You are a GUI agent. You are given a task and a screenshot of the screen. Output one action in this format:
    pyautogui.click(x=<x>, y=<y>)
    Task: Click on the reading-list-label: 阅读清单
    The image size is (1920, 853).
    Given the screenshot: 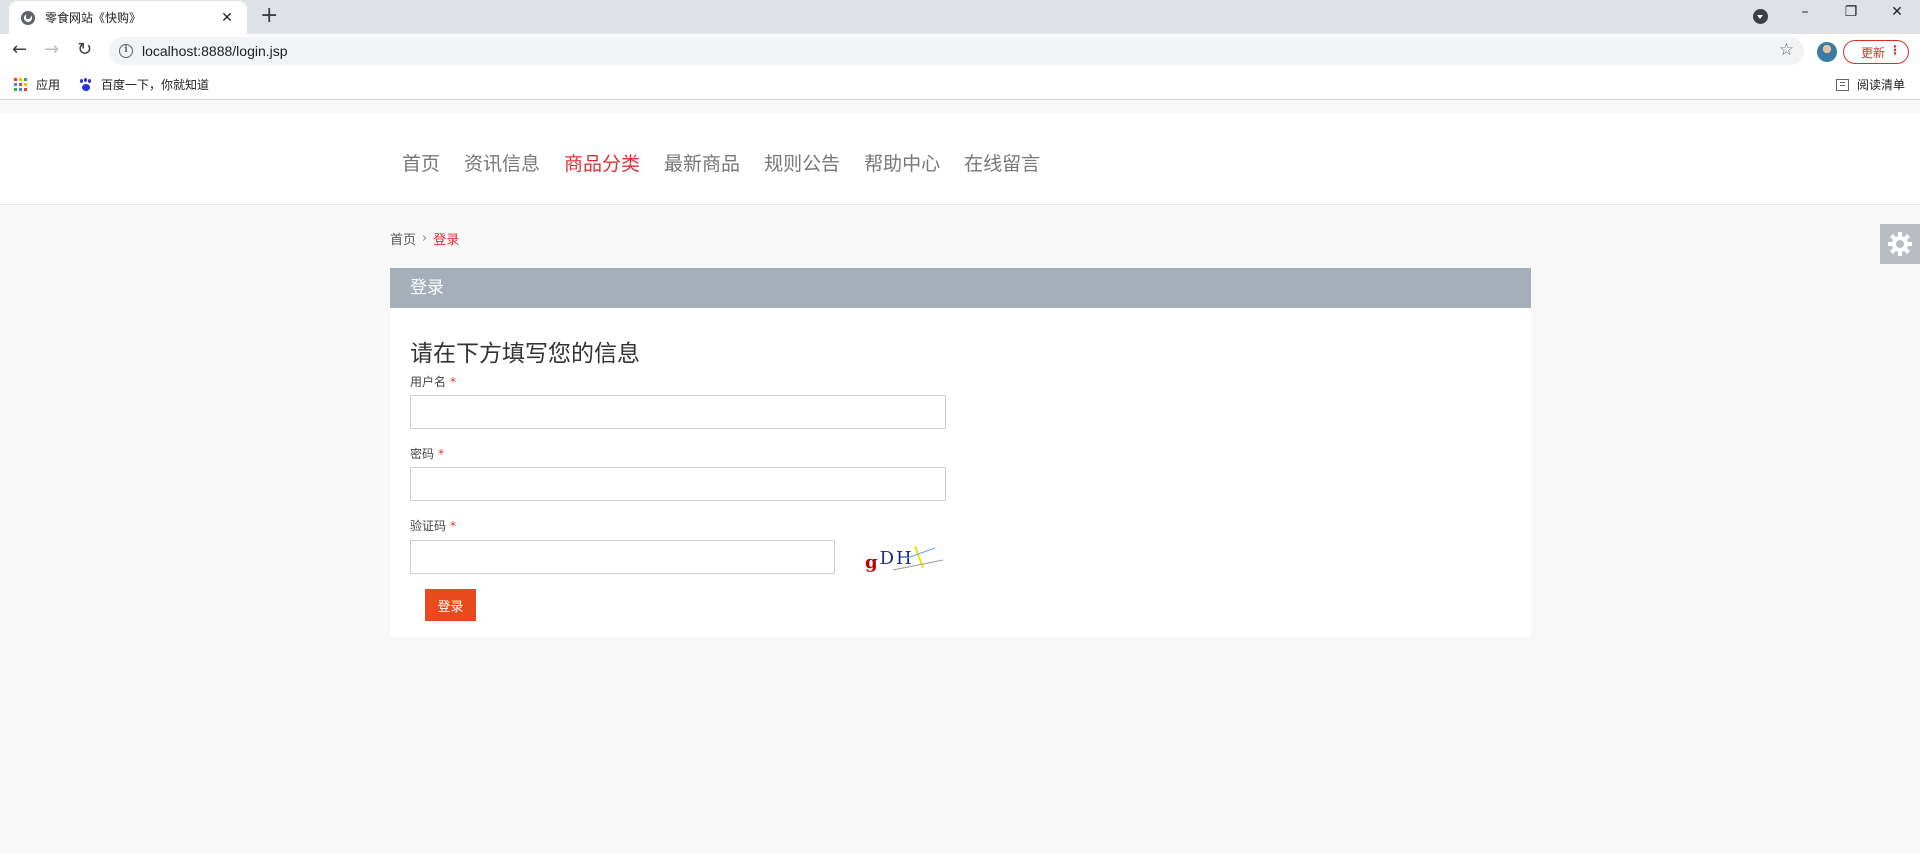 What is the action you would take?
    pyautogui.click(x=1881, y=85)
    